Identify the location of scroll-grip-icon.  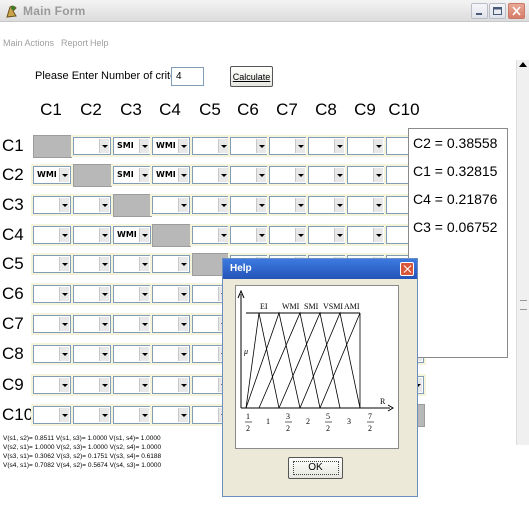
(523, 305).